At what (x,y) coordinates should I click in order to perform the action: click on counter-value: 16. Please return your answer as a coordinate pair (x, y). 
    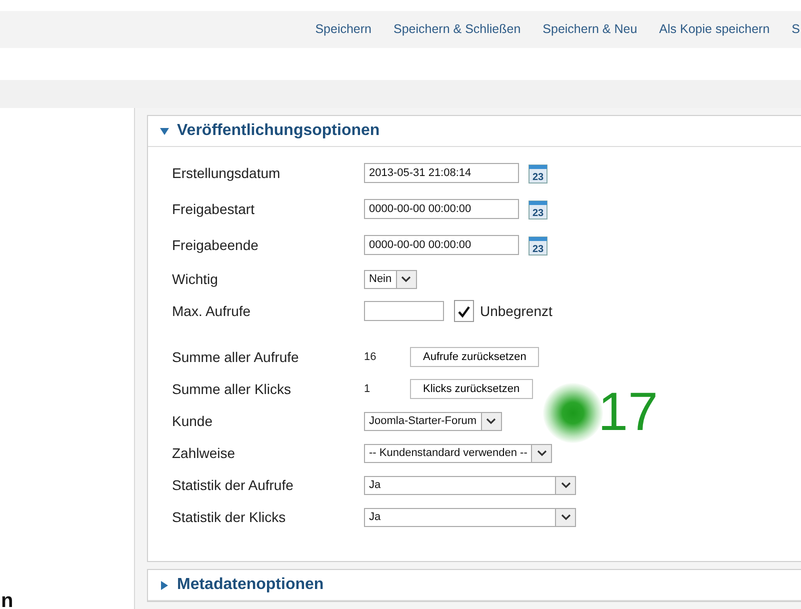
    Looking at the image, I should click on (371, 357).